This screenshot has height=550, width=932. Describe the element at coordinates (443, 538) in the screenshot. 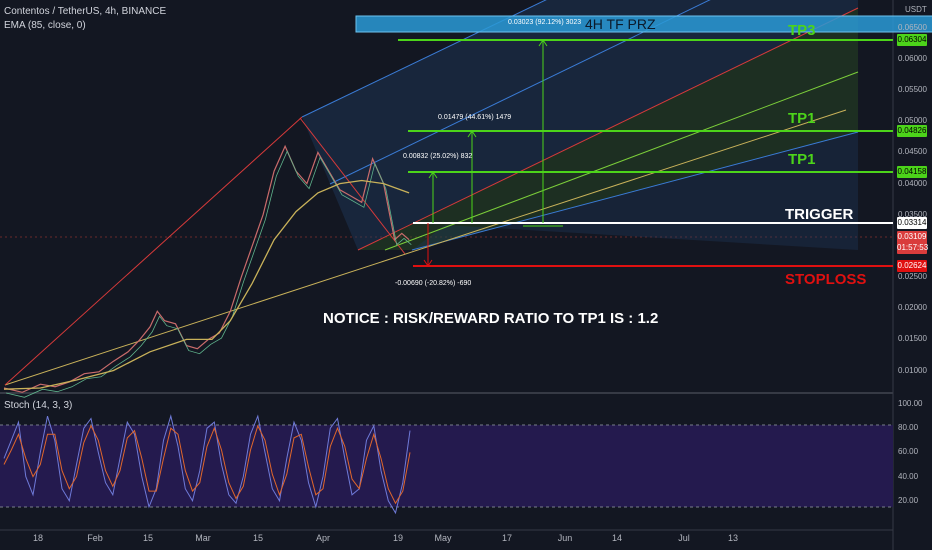

I see `time-tick: May` at that location.